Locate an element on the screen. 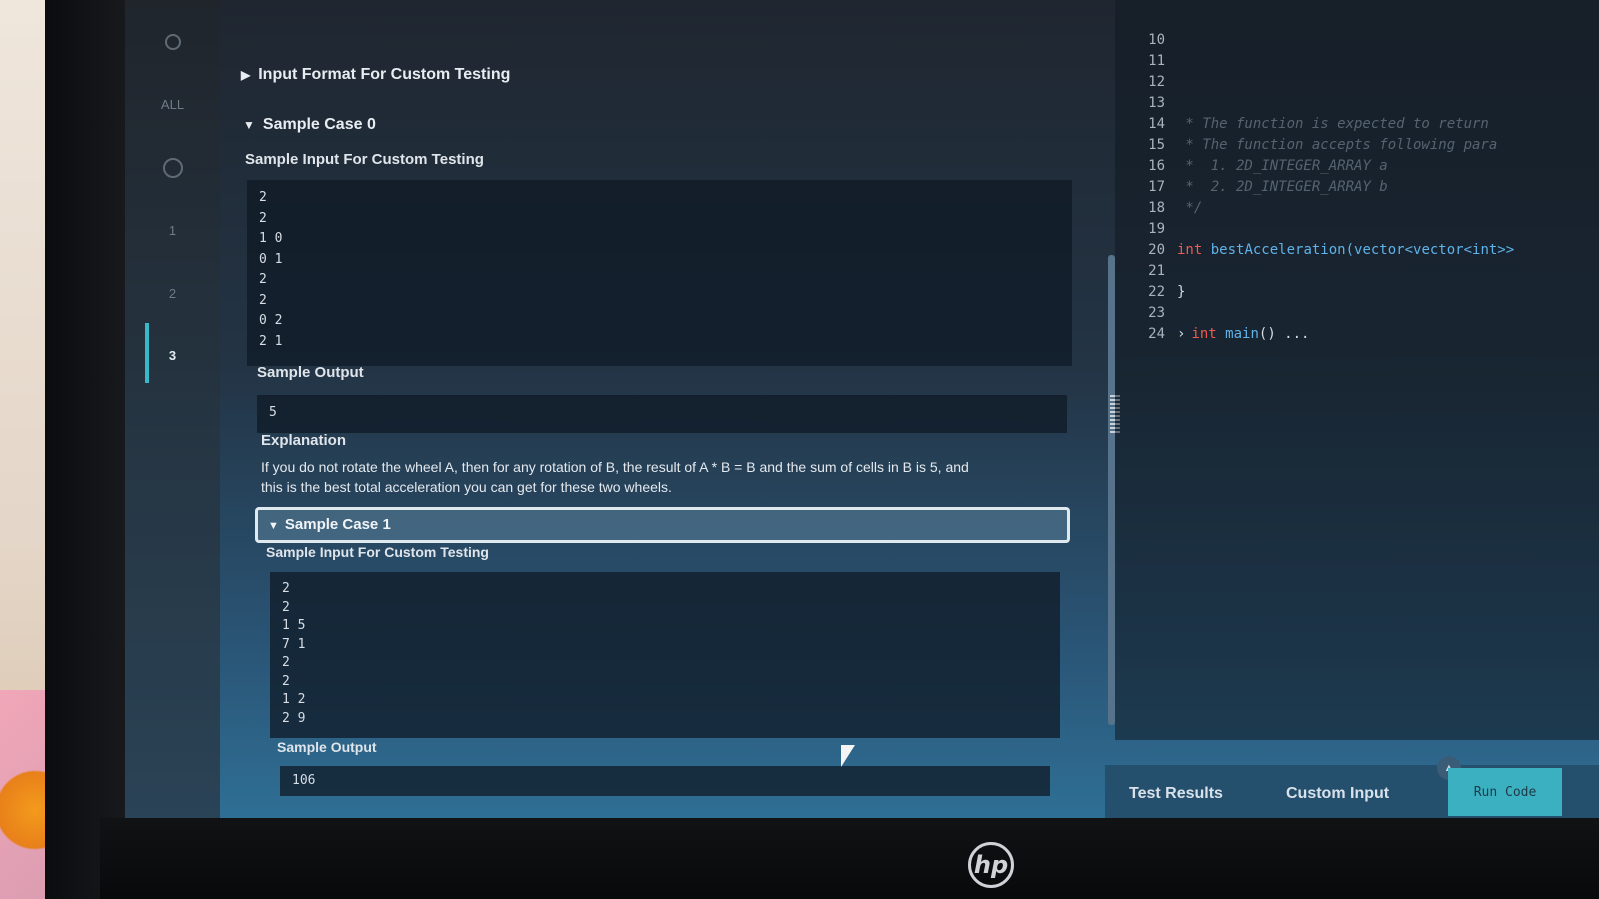  sample-case-0-toggle: ▼ Sample Case 0 is located at coordinates (309, 125).